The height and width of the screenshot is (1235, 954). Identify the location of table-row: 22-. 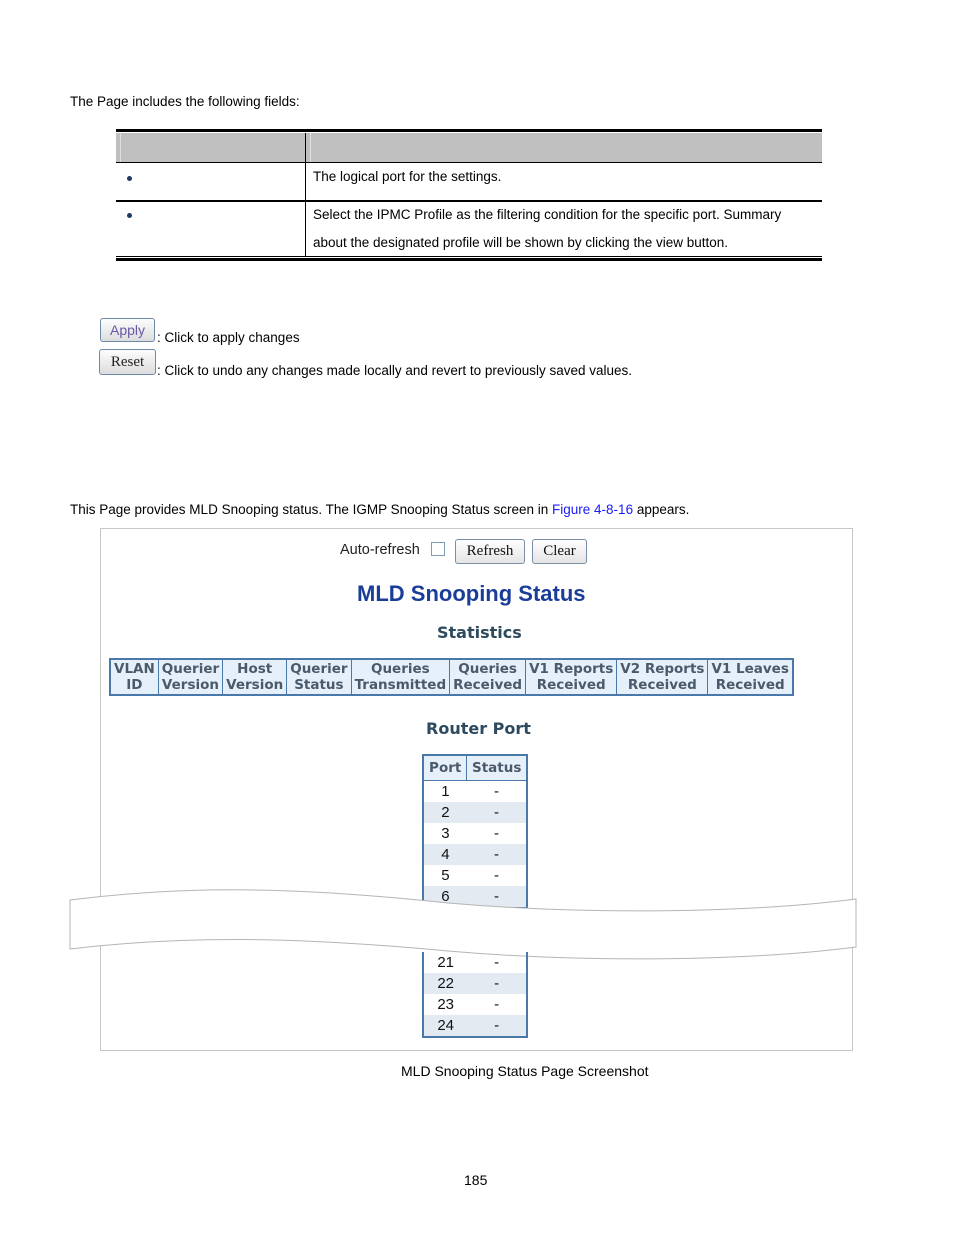
(475, 983).